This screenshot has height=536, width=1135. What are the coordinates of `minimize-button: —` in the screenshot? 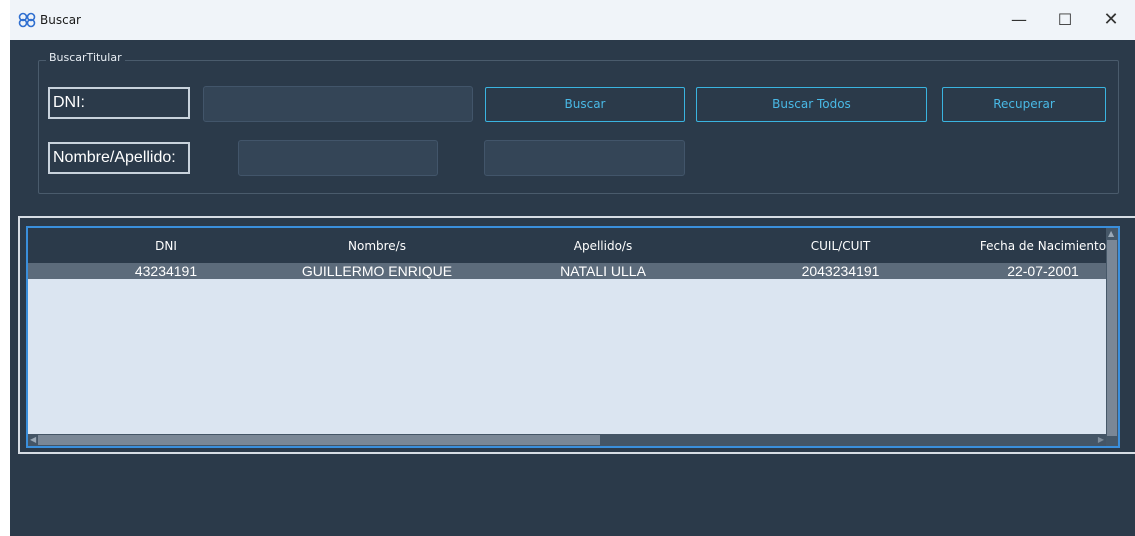 It's located at (1019, 20).